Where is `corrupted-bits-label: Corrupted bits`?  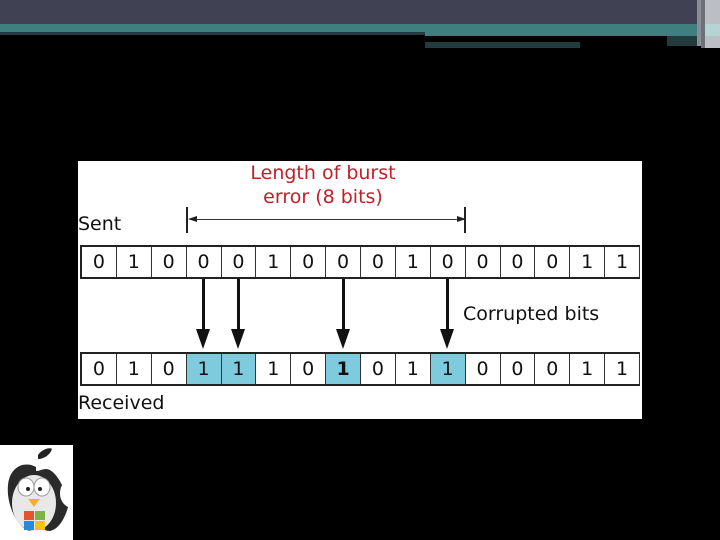
corrupted-bits-label: Corrupted bits is located at coordinates (531, 314).